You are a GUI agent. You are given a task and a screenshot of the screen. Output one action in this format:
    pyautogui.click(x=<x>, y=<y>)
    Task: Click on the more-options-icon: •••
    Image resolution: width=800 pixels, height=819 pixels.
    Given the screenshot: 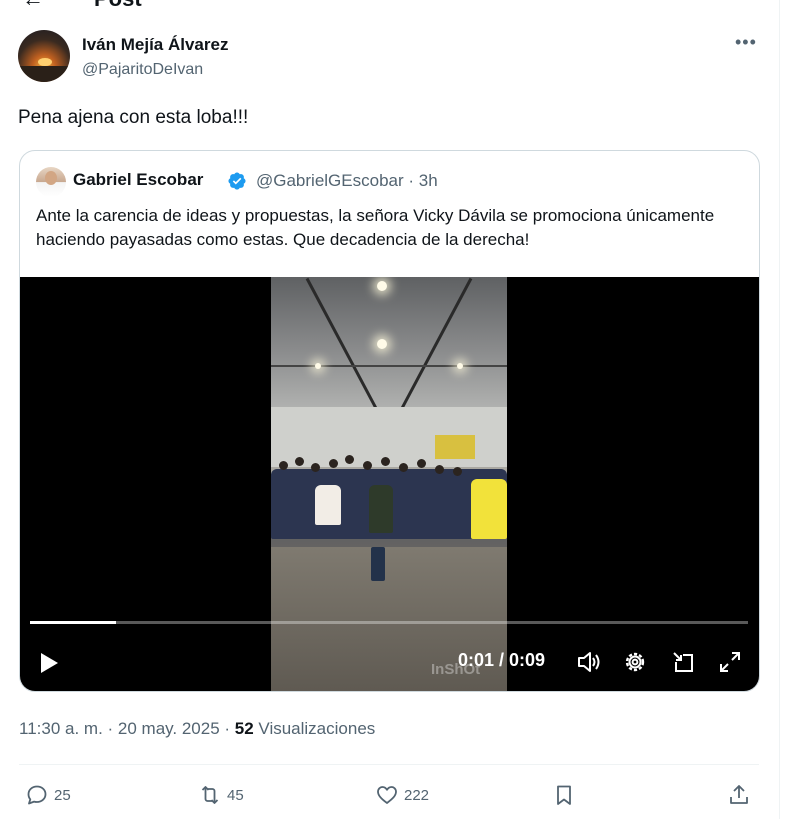 What is the action you would take?
    pyautogui.click(x=746, y=42)
    